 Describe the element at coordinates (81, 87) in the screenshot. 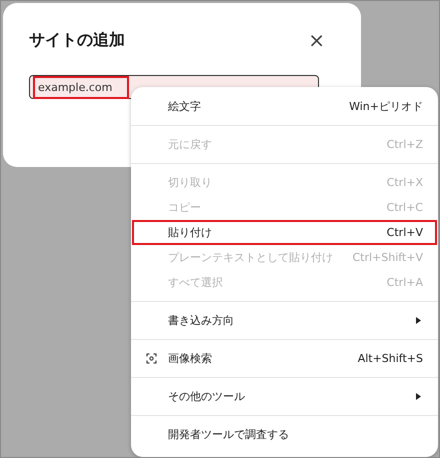

I see `input-value: example.com` at that location.